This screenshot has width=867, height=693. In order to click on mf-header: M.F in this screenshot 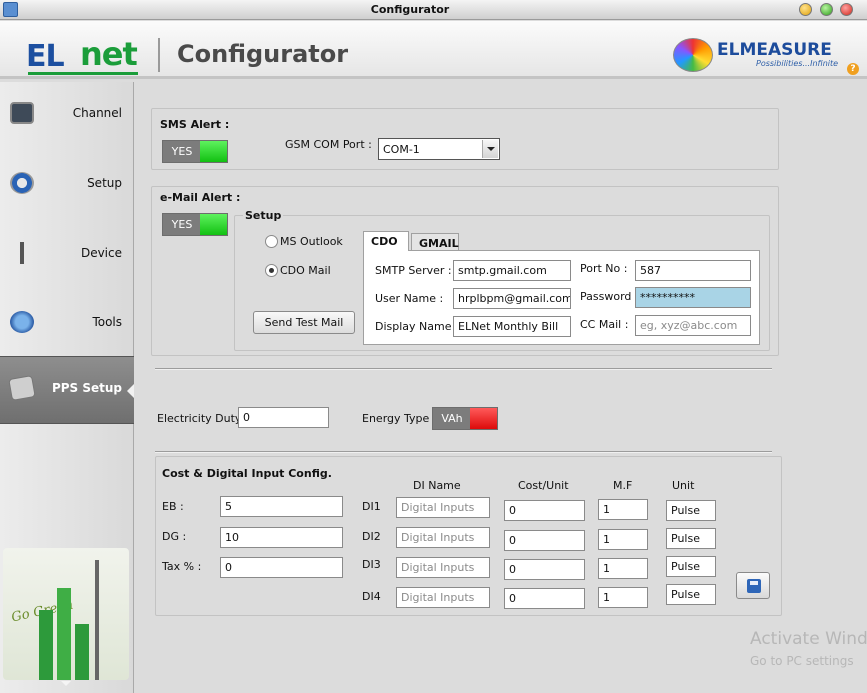, I will do `click(623, 485)`.